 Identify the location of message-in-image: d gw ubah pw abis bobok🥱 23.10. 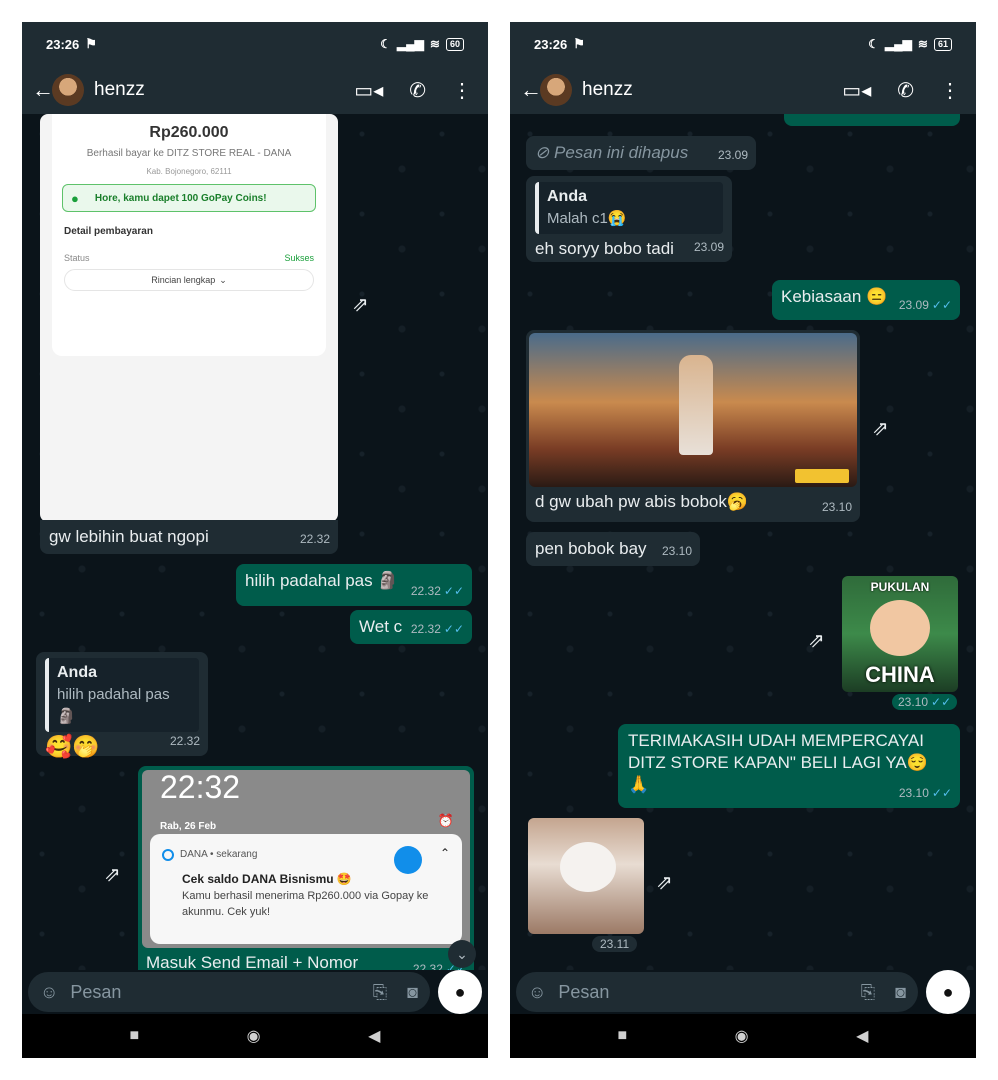
(693, 426).